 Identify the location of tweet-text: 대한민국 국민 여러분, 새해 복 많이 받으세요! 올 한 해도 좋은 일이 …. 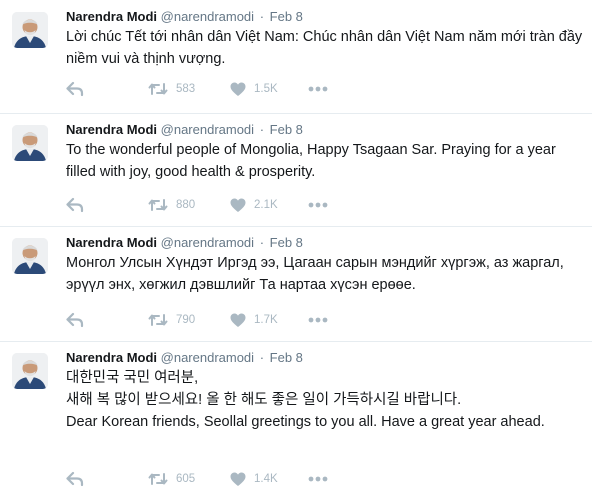
(305, 400).